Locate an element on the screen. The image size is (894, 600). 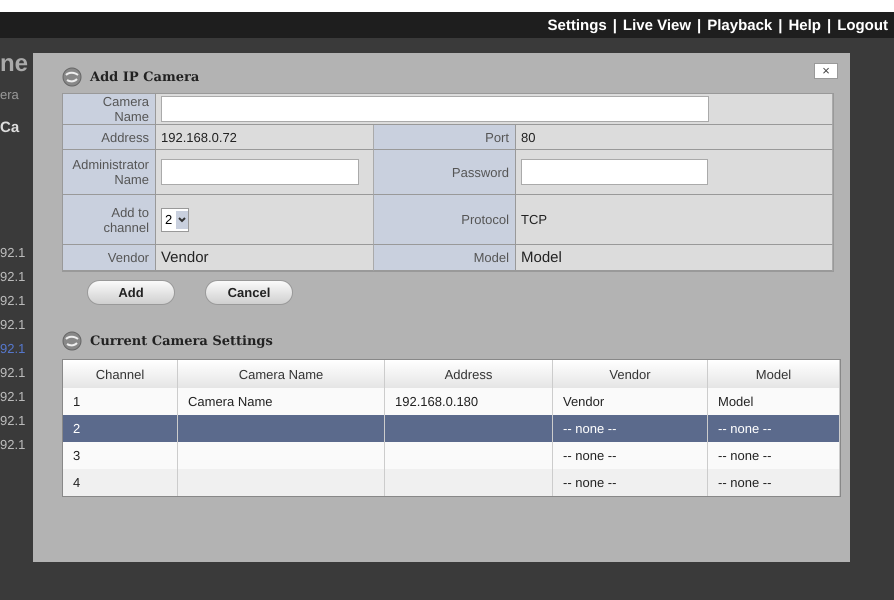
table-cell: 2 is located at coordinates (76, 428).